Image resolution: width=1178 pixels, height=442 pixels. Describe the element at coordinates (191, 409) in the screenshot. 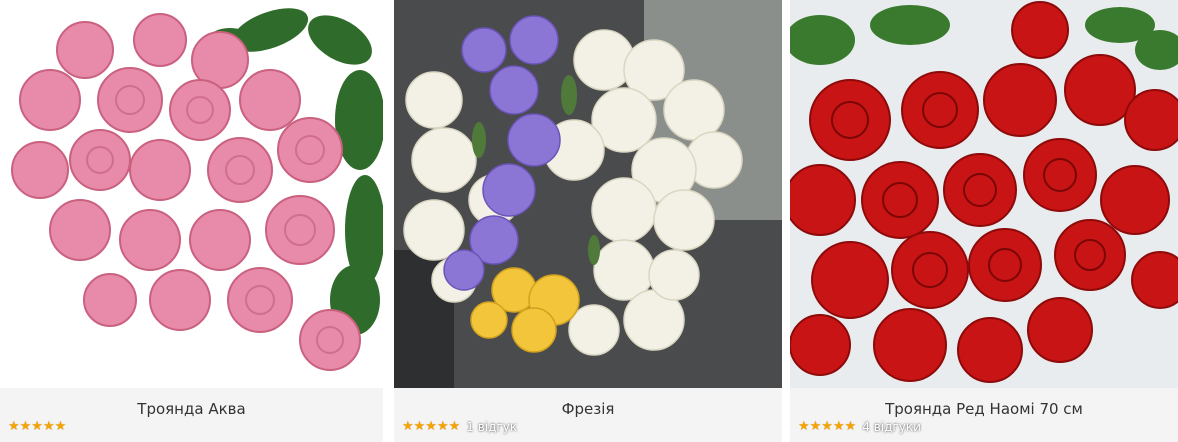

I see `product-title: Троянда Аква` at that location.